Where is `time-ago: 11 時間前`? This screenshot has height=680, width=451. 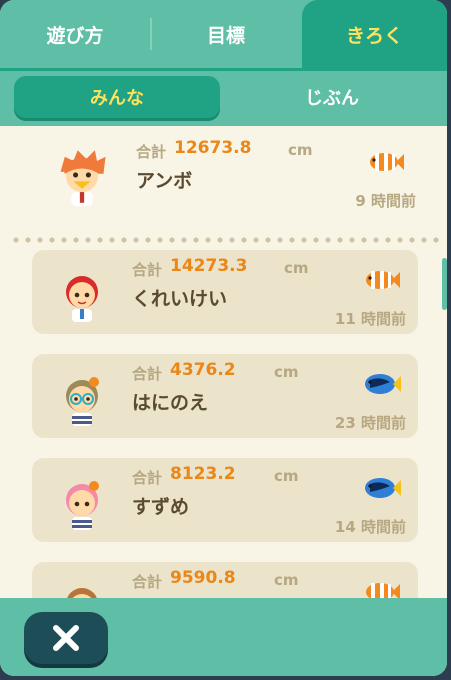 time-ago: 11 時間前 is located at coordinates (370, 319).